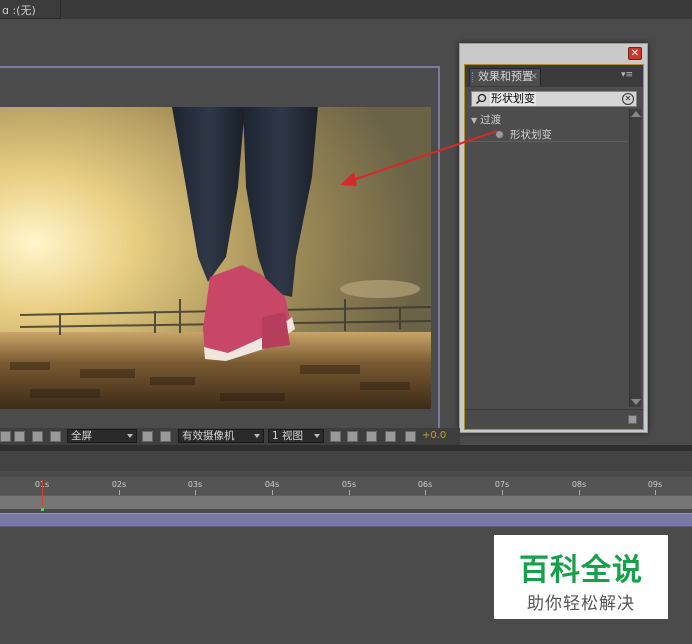  I want to click on view-layout-dropdown: 1 视图, so click(296, 436).